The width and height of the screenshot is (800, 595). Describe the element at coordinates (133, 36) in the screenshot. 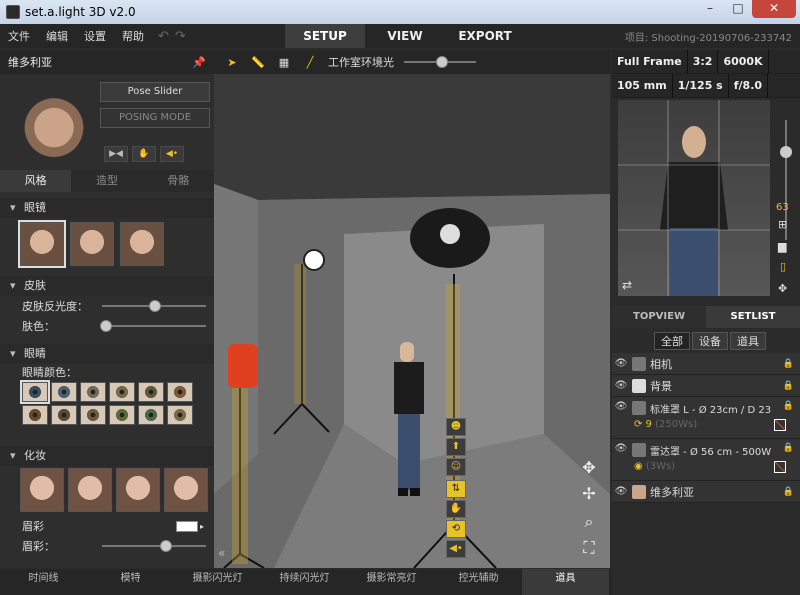

I see `menu-help: 帮助` at that location.